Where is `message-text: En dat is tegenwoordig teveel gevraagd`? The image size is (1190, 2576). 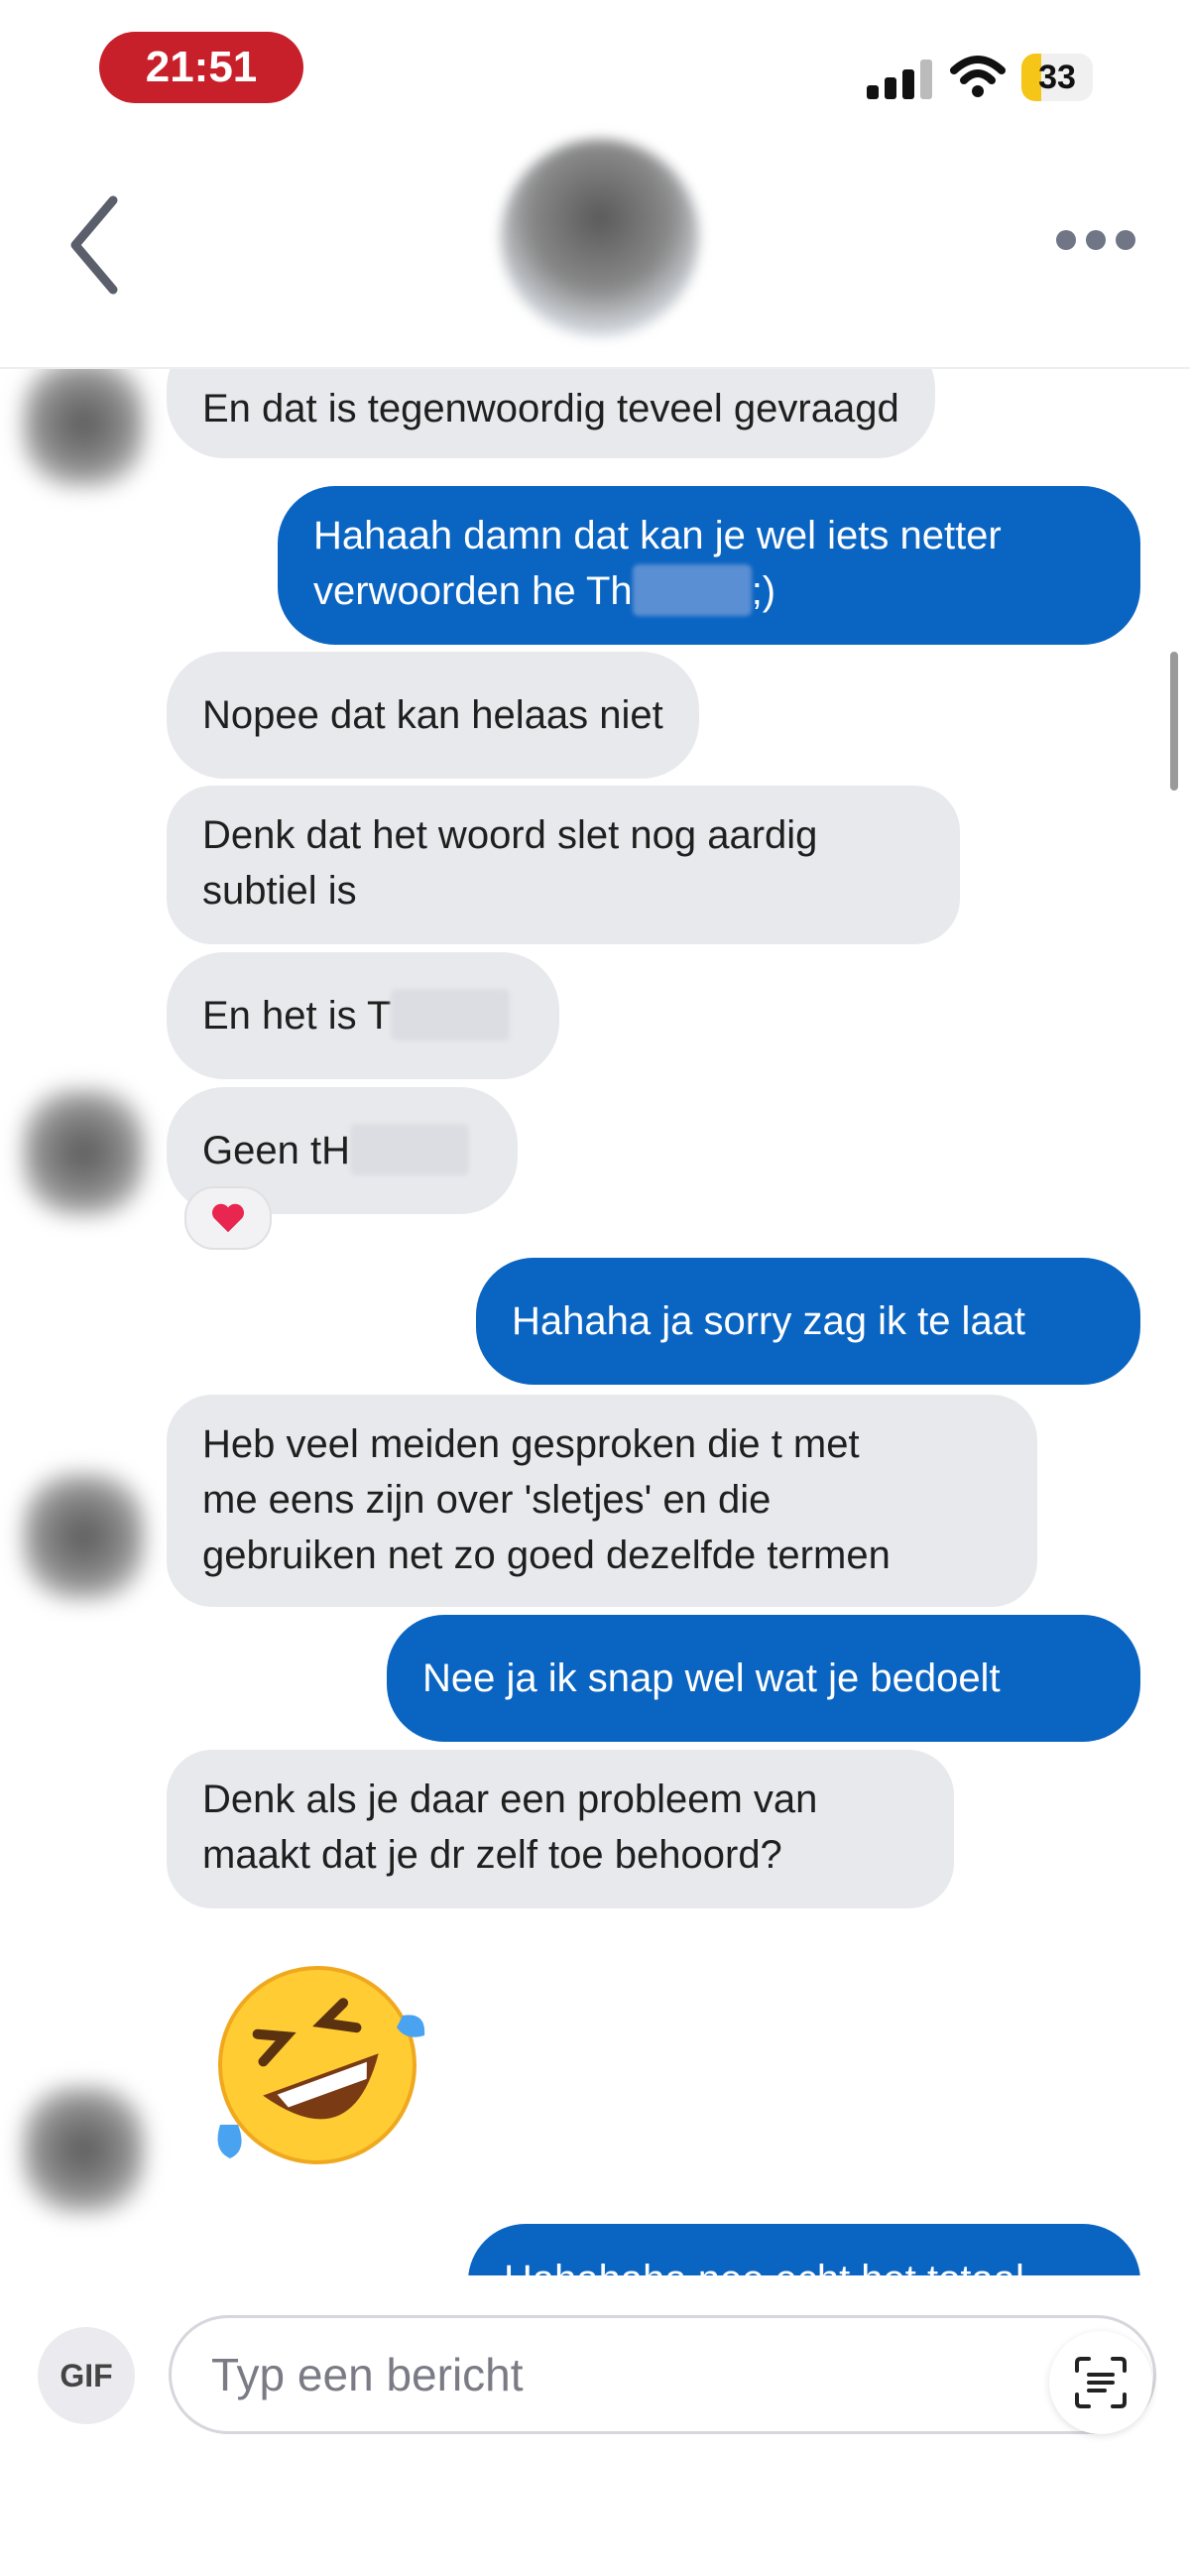
message-text: En dat is tegenwoordig teveel gevraagd is located at coordinates (550, 408).